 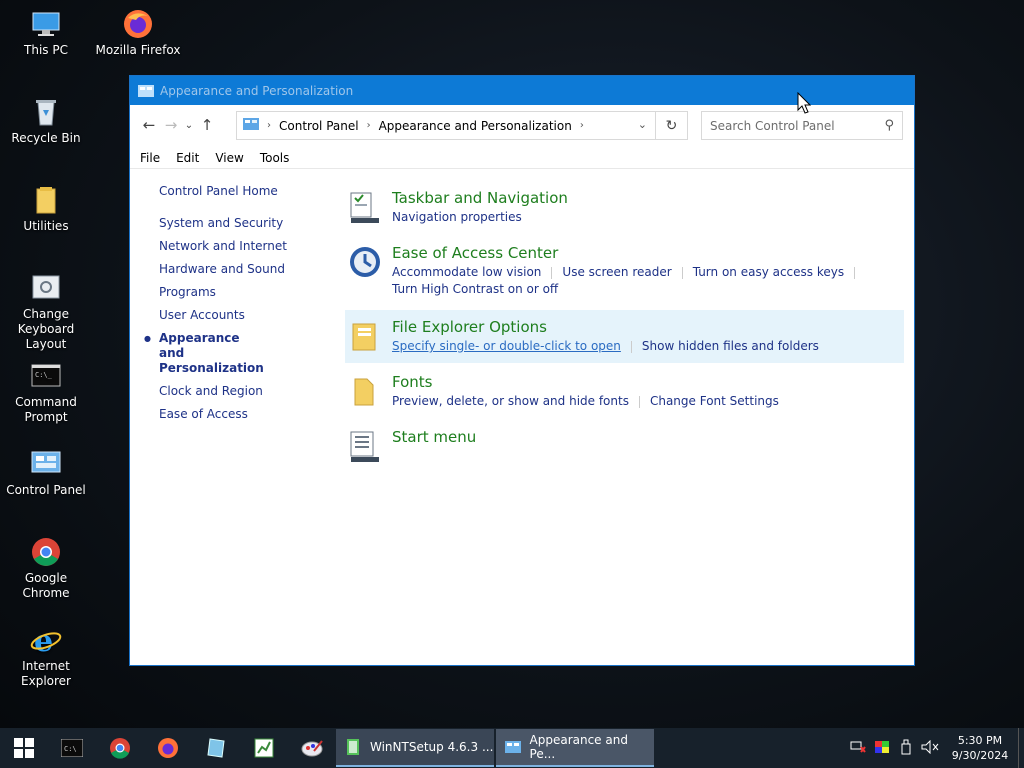 I want to click on link-single-or-double-click: Specify single- or double-click to open, so click(x=506, y=346).